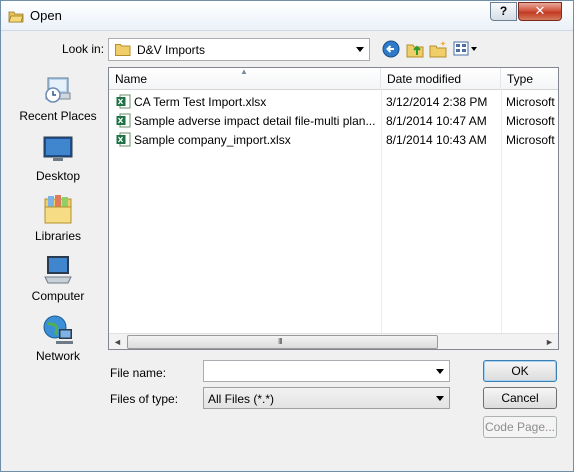  Describe the element at coordinates (415, 49) in the screenshot. I see `up-folder-icon` at that location.